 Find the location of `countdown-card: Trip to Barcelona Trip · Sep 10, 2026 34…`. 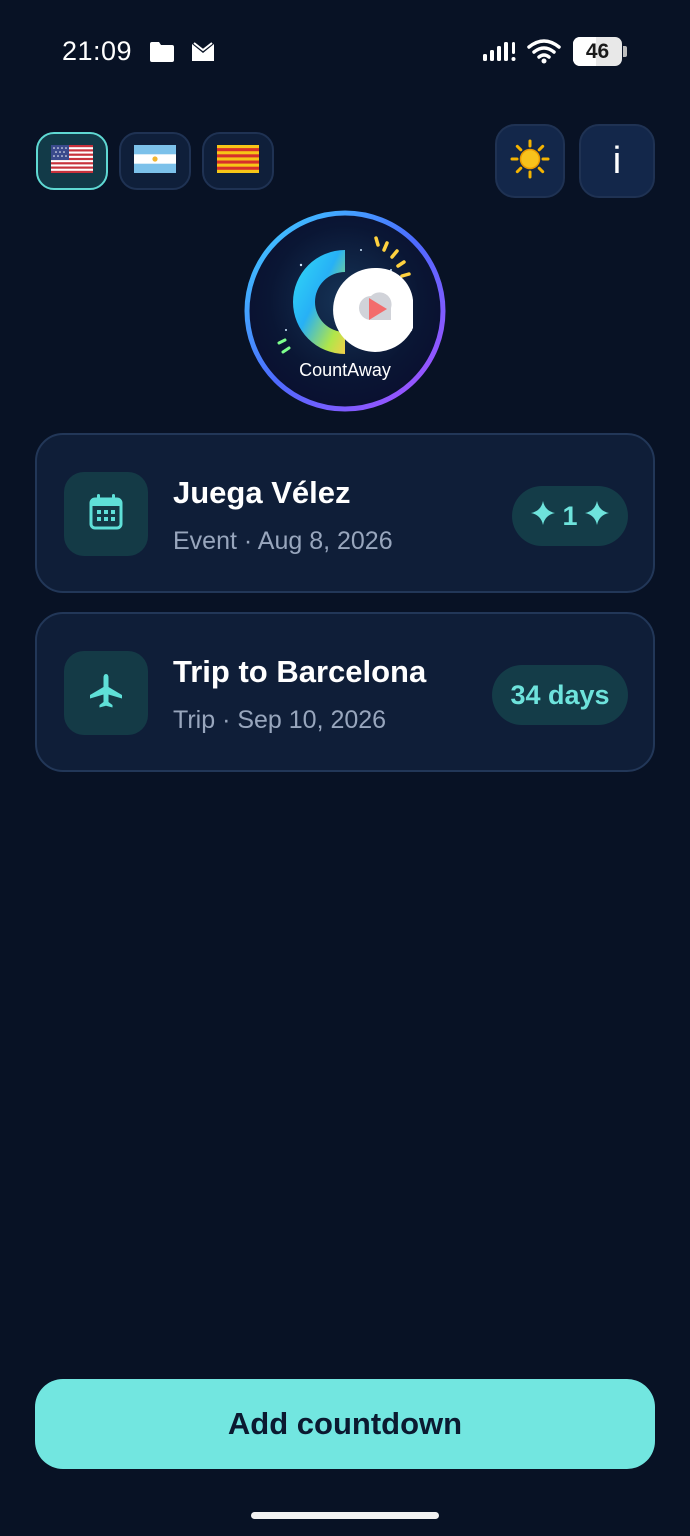

countdown-card: Trip to Barcelona Trip · Sep 10, 2026 34… is located at coordinates (345, 692).